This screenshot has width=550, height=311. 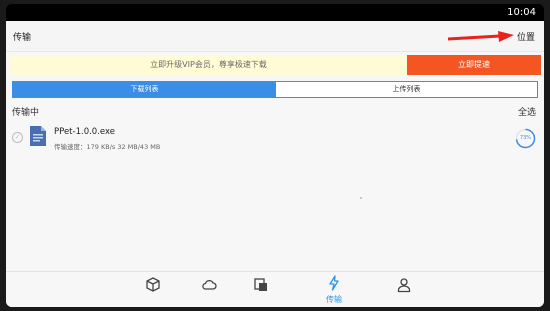 I want to click on nav-item-box, so click(x=153, y=290).